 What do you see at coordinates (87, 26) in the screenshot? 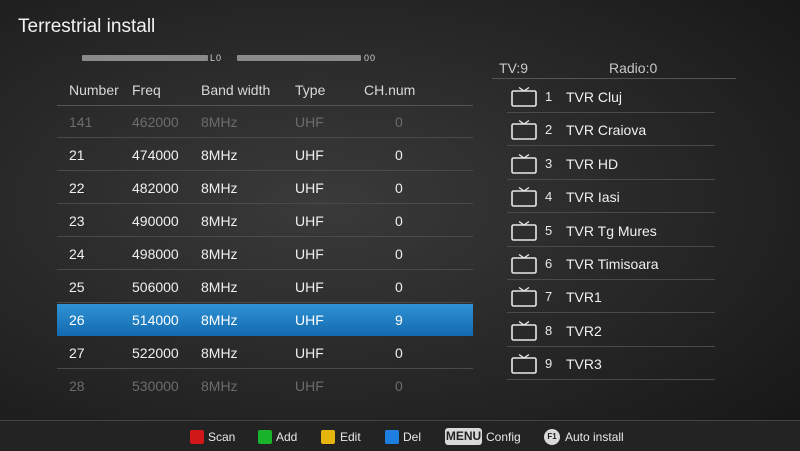
I see `page-title: Terrestrial install` at bounding box center [87, 26].